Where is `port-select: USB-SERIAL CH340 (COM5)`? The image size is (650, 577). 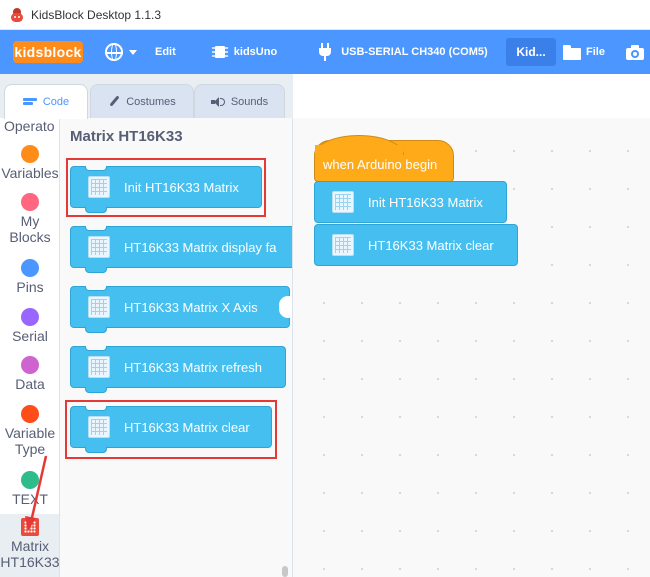
port-select: USB-SERIAL CH340 (COM5) is located at coordinates (403, 52).